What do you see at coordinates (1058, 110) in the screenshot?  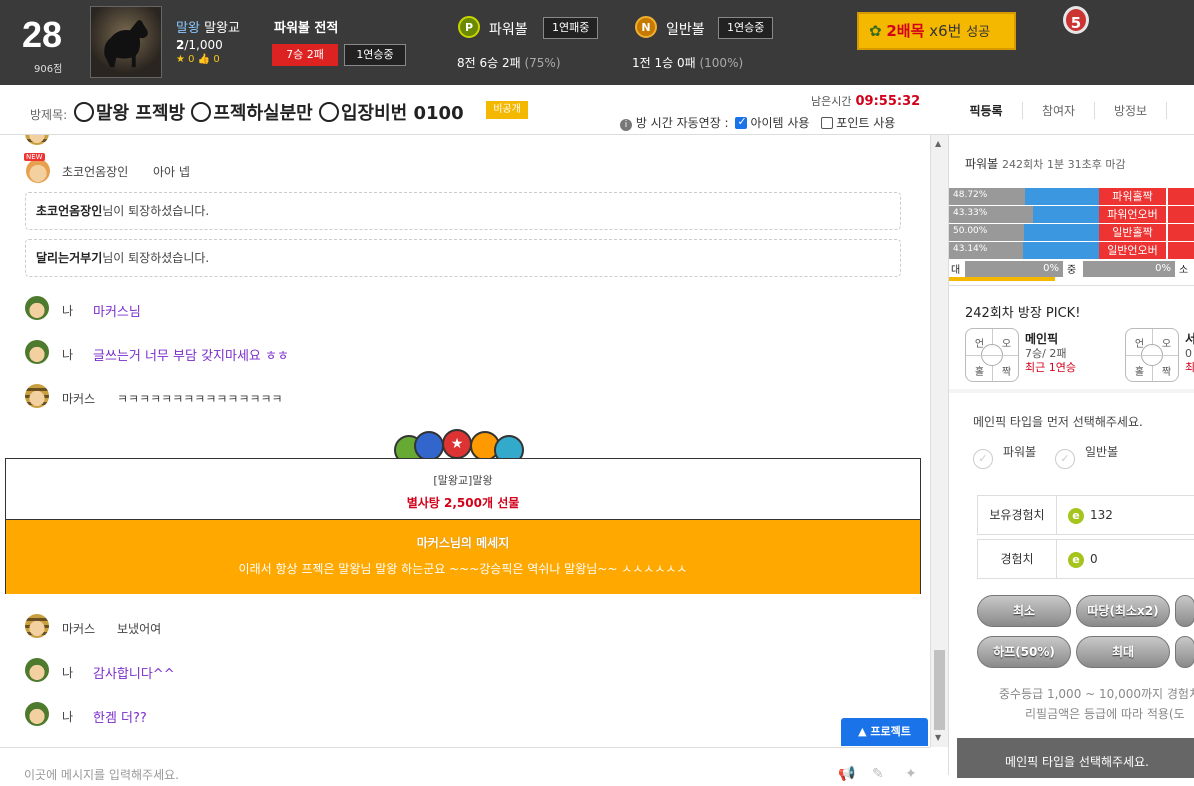 I see `tab-participants: 참여자` at bounding box center [1058, 110].